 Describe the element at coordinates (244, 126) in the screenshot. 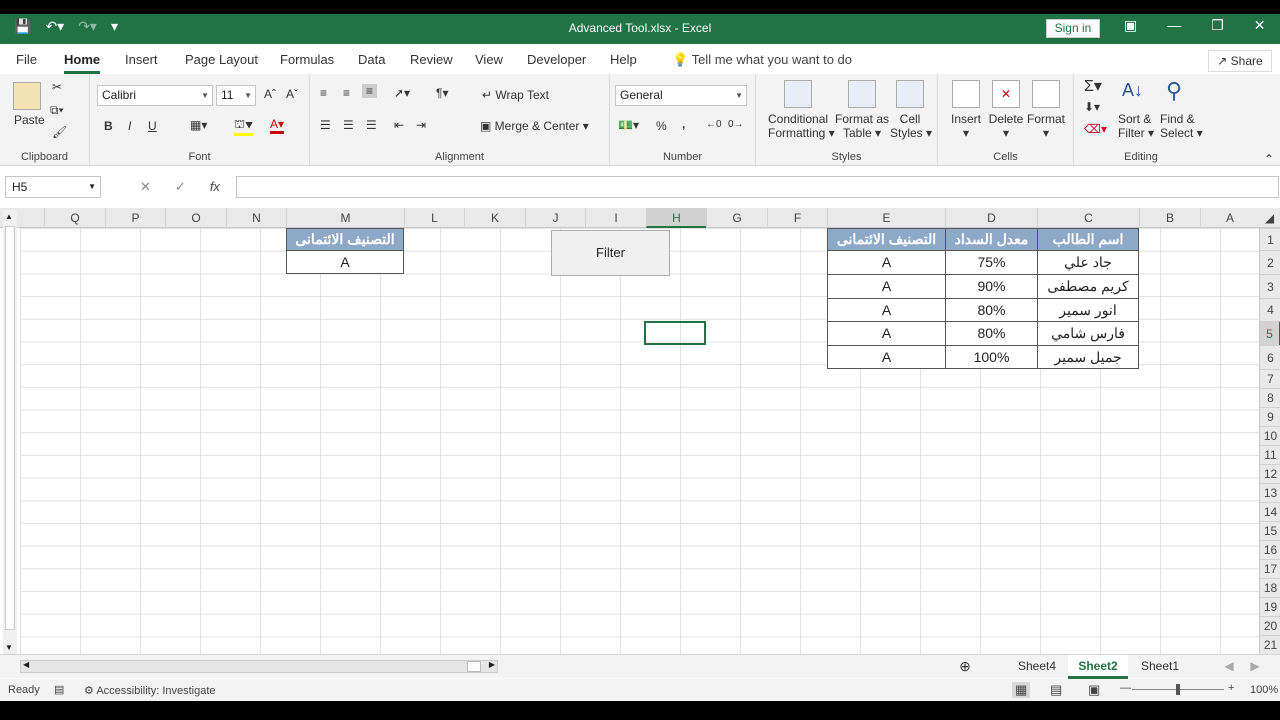

I see `fill-color-icon: ⛫▾` at that location.